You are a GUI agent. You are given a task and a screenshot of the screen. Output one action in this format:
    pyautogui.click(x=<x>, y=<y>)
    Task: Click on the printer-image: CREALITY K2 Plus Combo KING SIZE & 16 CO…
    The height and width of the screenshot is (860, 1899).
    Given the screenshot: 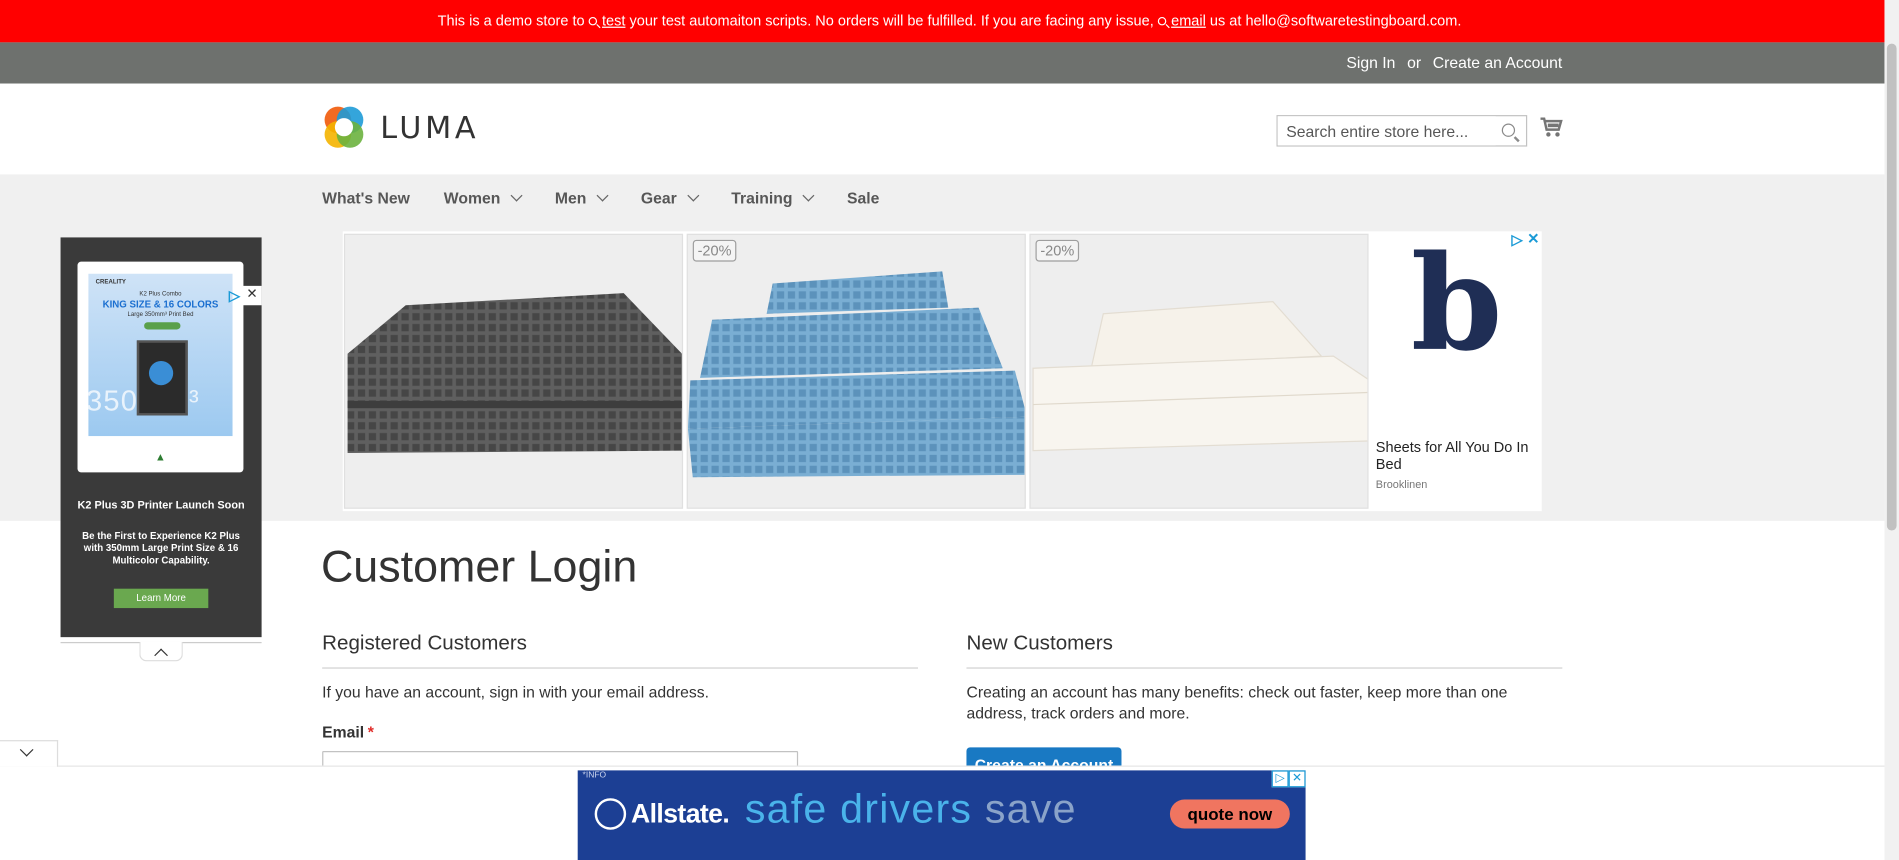 What is the action you would take?
    pyautogui.click(x=160, y=355)
    